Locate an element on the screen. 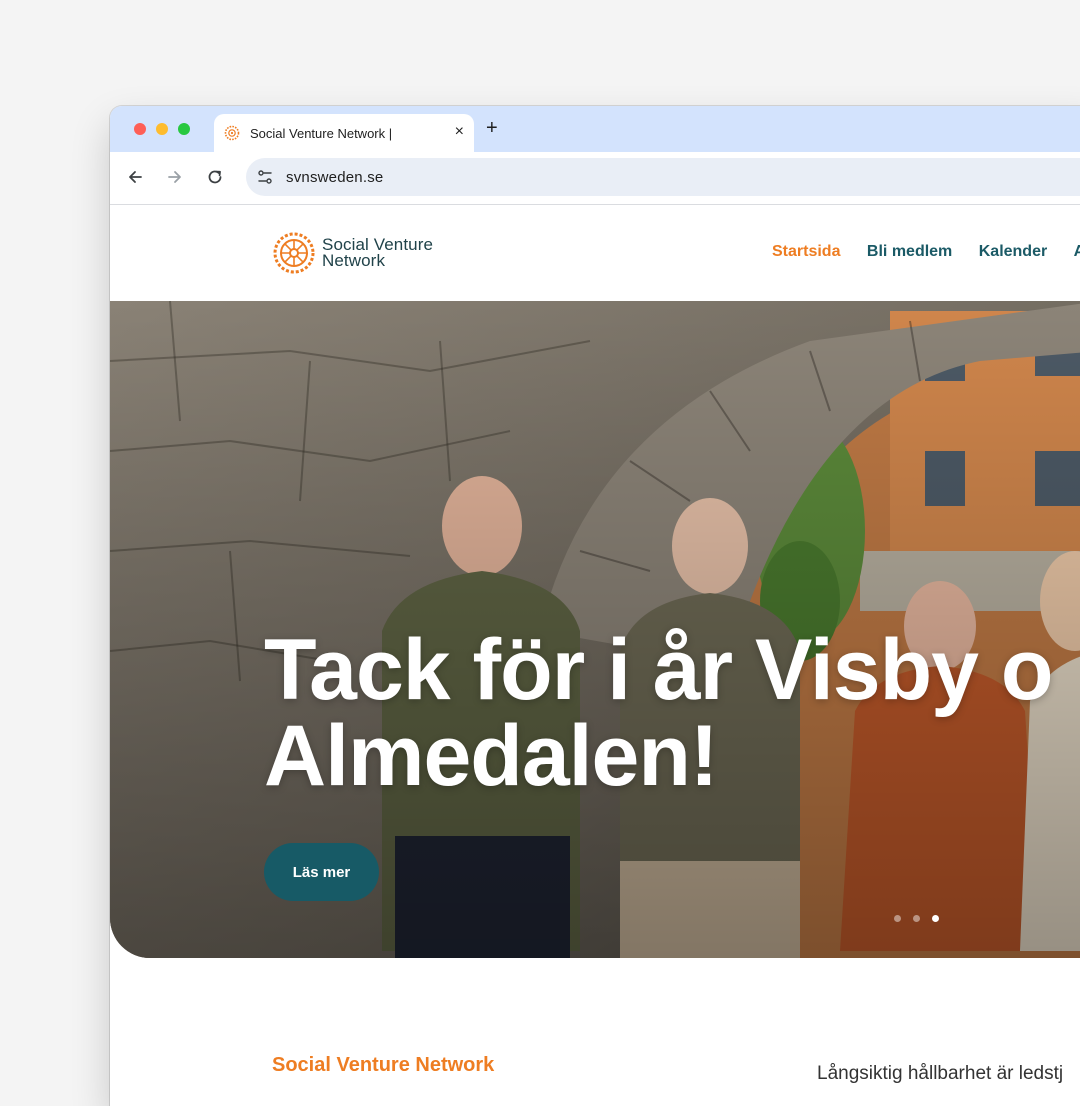 The height and width of the screenshot is (1106, 1080). slider-pagination is located at coordinates (922, 918).